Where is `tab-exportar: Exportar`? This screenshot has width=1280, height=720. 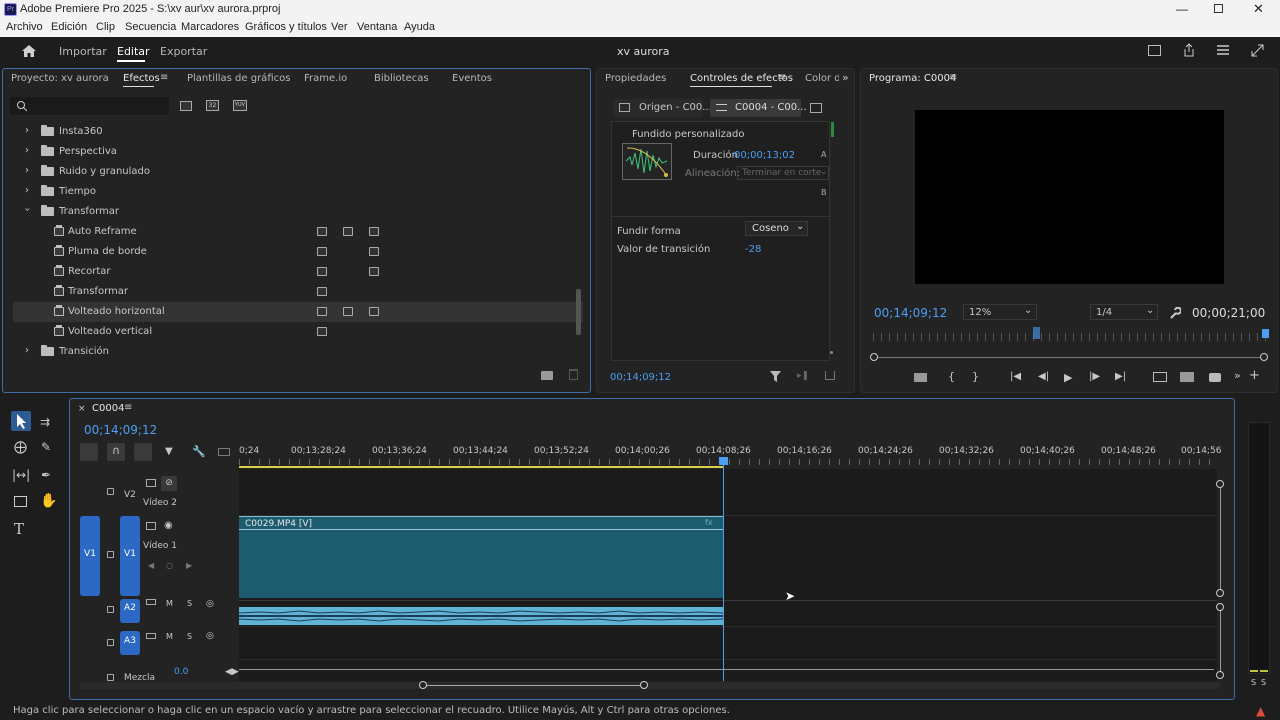
tab-exportar: Exportar is located at coordinates (183, 51).